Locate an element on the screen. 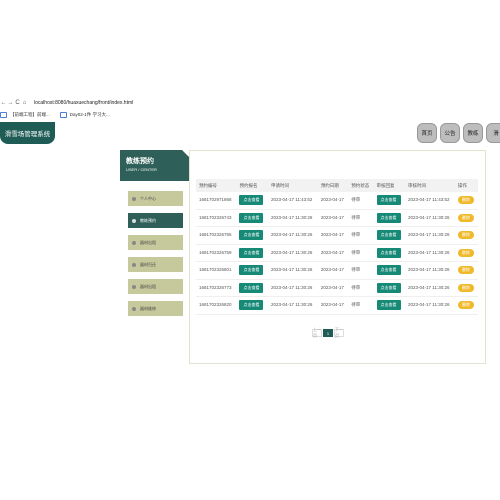  sidebar-item-equipment-rental: 器材出租 is located at coordinates (155, 242).